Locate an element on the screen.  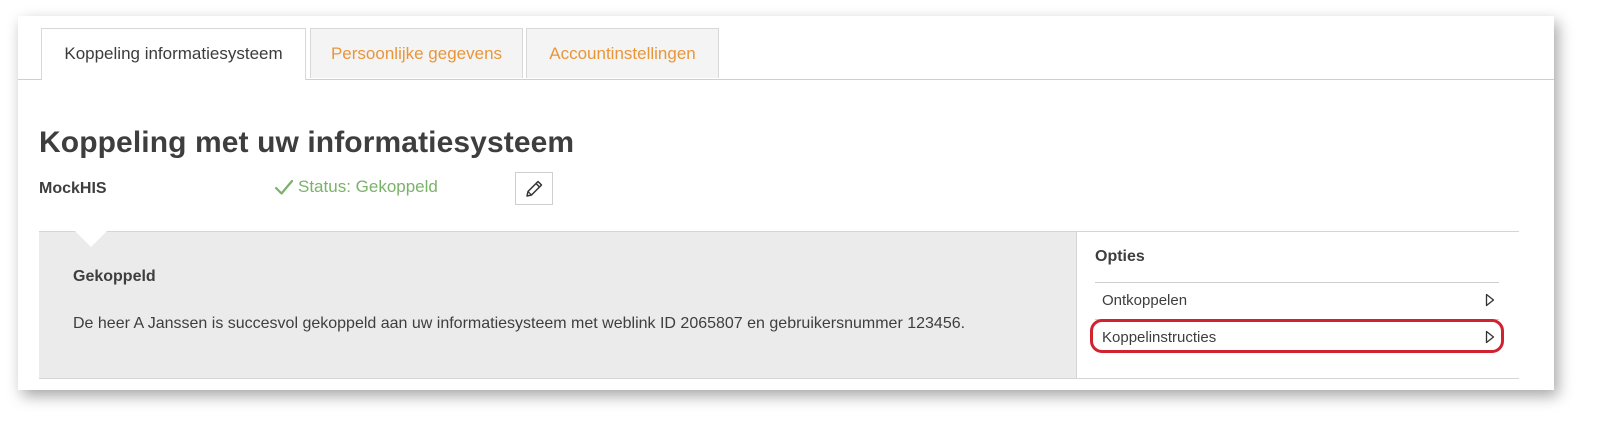
option-label: Koppelinstructies is located at coordinates (1159, 337).